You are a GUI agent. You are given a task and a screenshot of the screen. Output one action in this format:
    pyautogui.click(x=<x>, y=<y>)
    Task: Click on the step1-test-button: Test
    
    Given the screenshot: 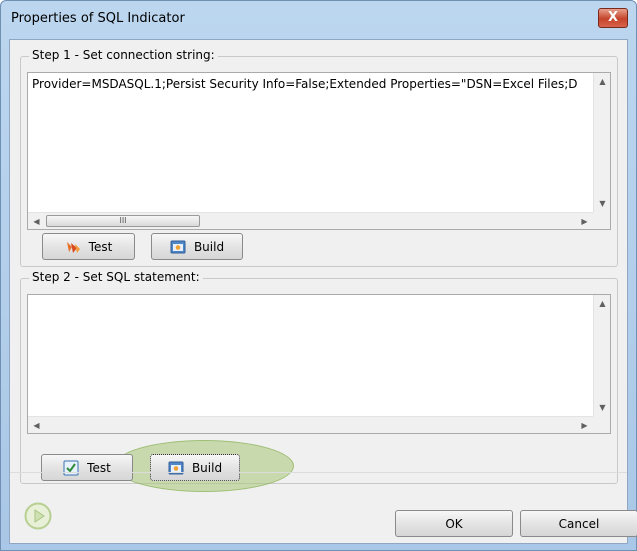 What is the action you would take?
    pyautogui.click(x=88, y=246)
    